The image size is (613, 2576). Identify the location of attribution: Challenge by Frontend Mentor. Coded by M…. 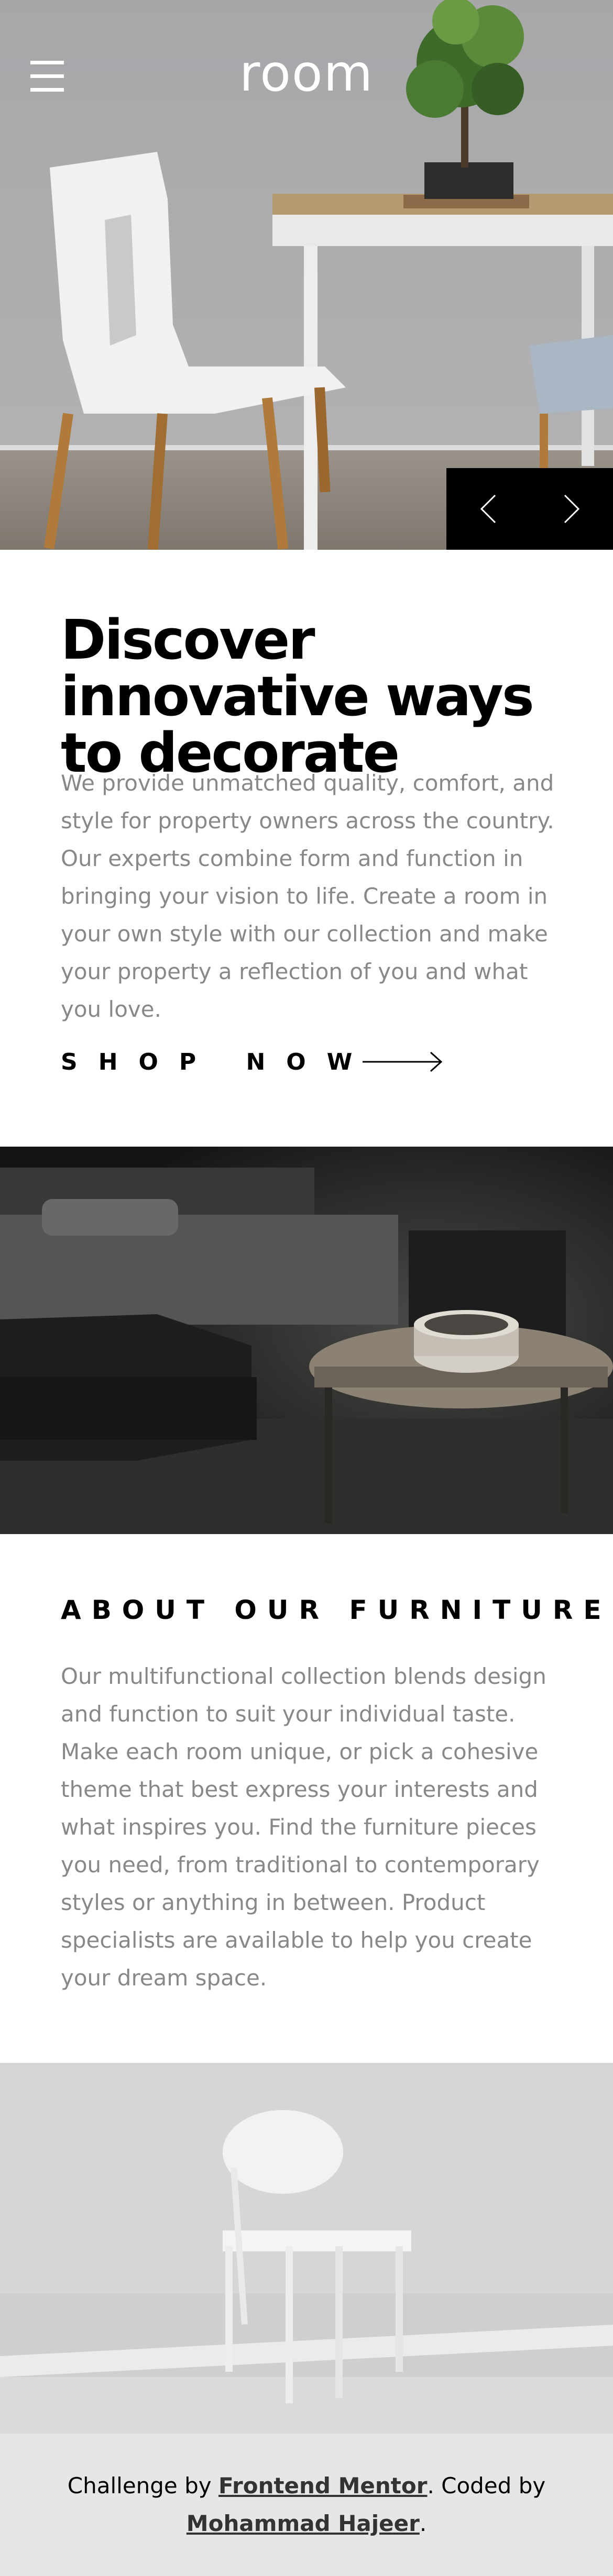
(306, 2505).